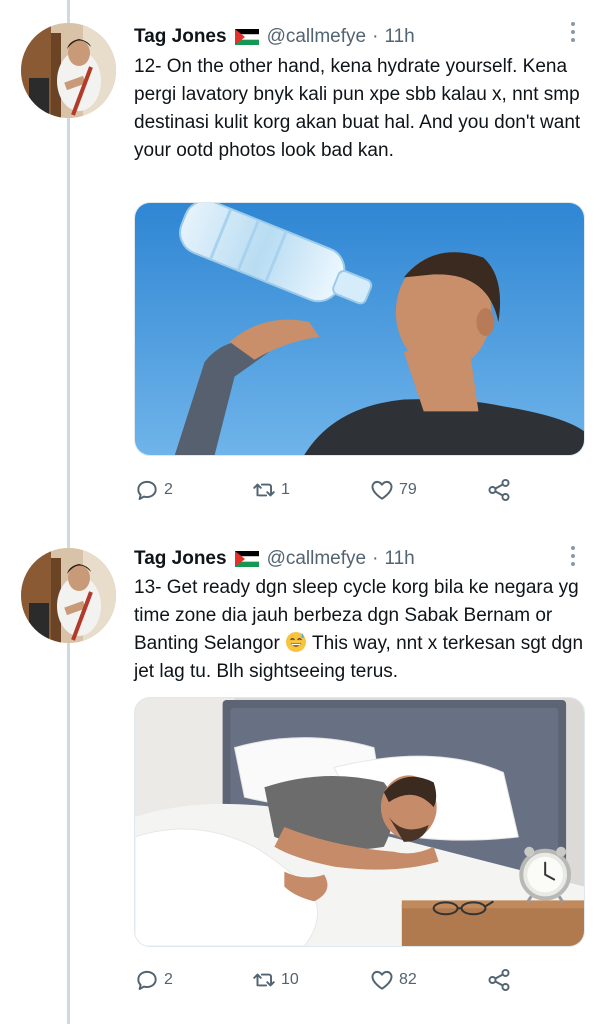 The height and width of the screenshot is (1024, 605). I want to click on retweet-button: 10, so click(275, 980).